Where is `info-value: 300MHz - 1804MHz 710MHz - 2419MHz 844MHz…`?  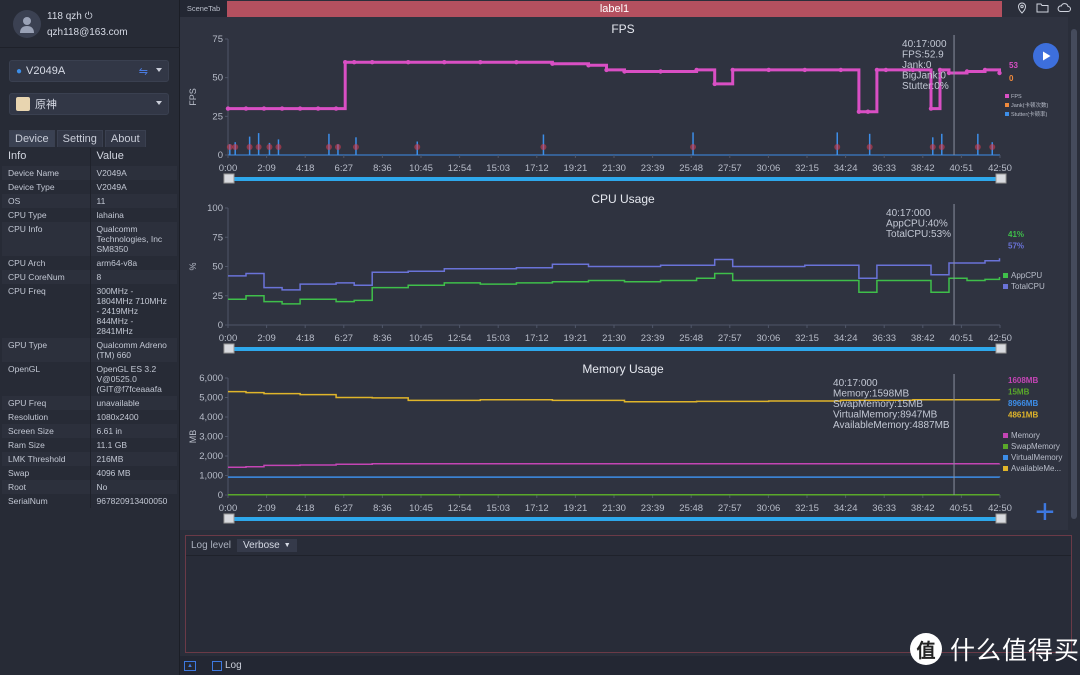 info-value: 300MHz - 1804MHz 710MHz - 2419MHz 844MHz… is located at coordinates (131, 311).